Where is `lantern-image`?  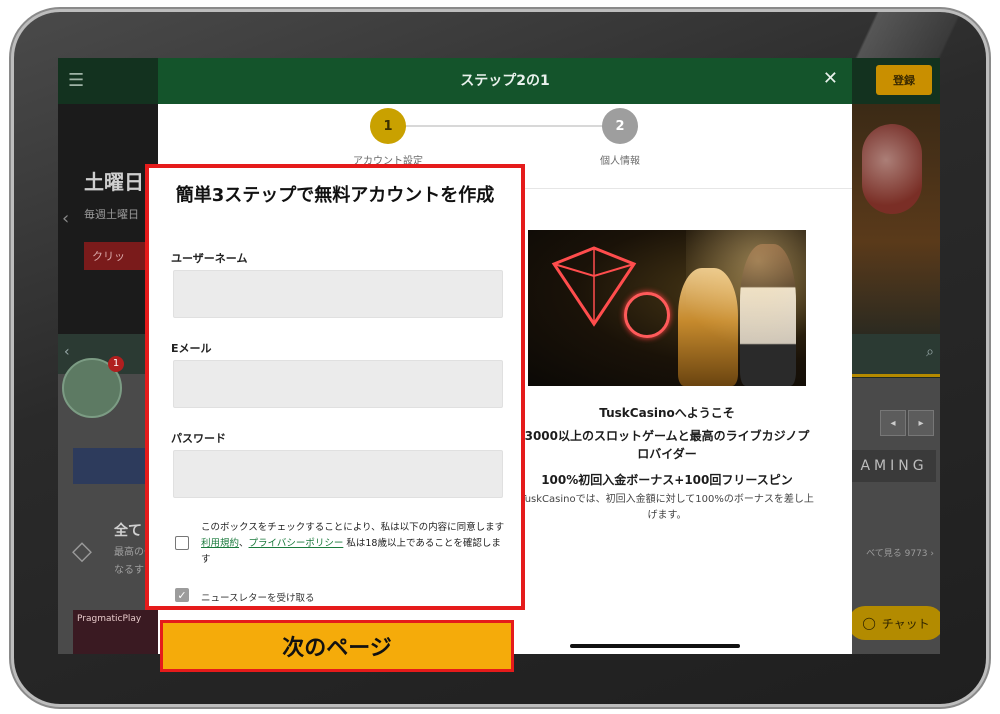 lantern-image is located at coordinates (892, 169).